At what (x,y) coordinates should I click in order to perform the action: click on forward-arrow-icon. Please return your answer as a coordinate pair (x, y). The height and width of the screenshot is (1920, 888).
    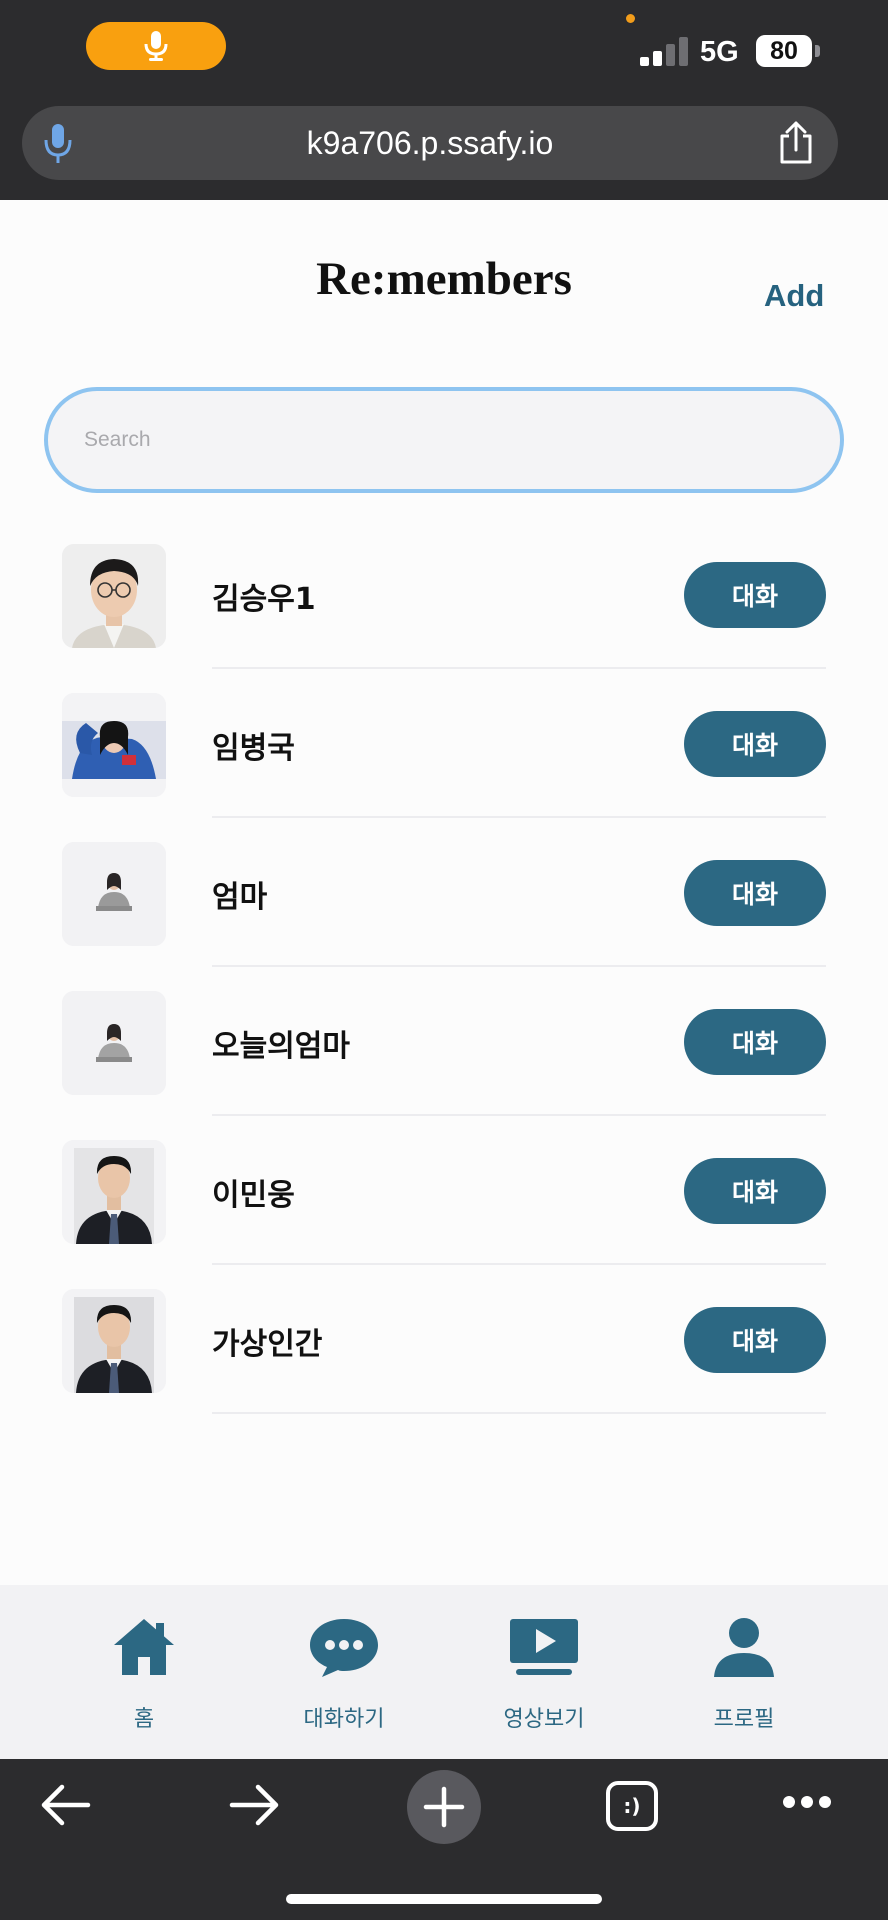
    Looking at the image, I should click on (254, 1805).